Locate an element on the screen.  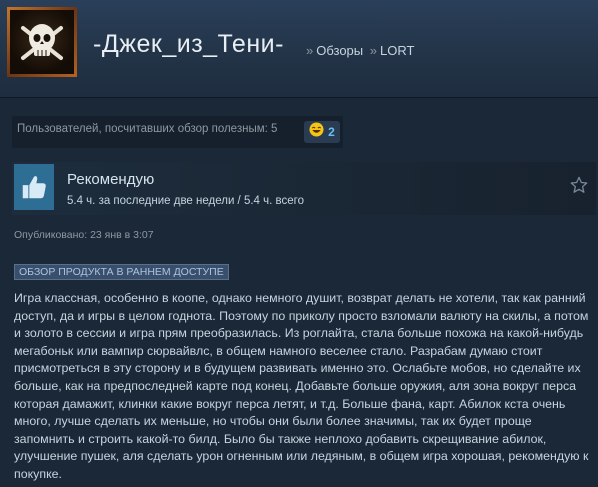
laughing-emoji-icon is located at coordinates (316, 132).